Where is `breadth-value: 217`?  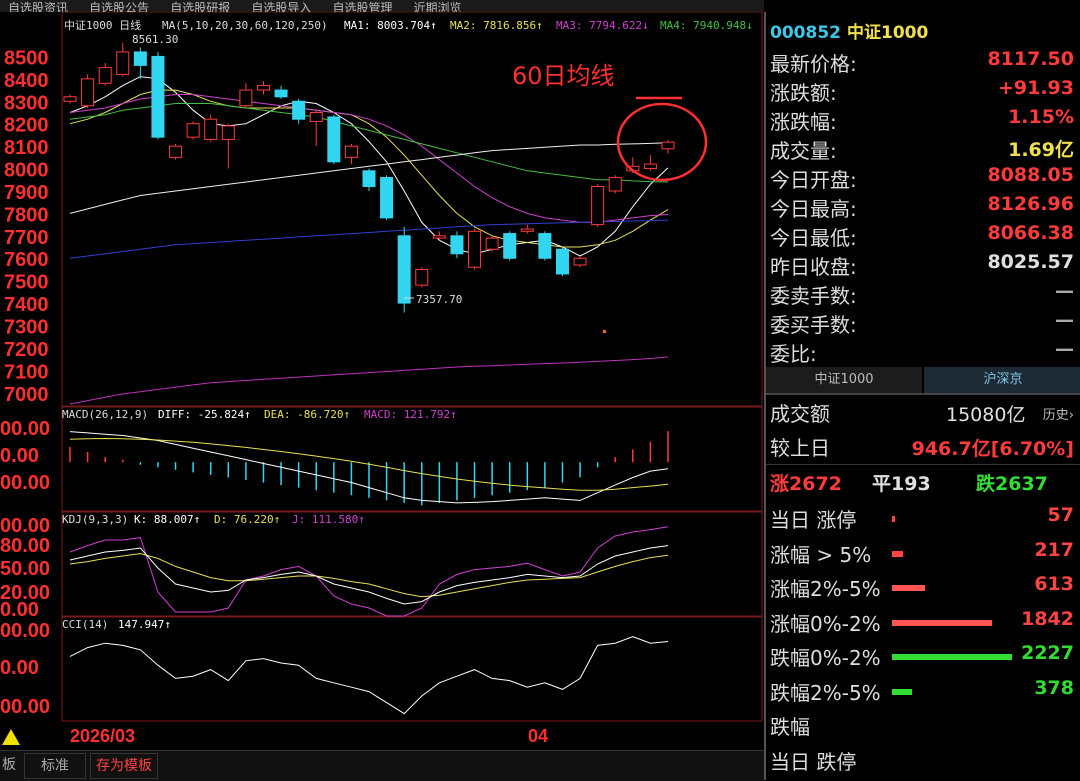 breadth-value: 217 is located at coordinates (1054, 549).